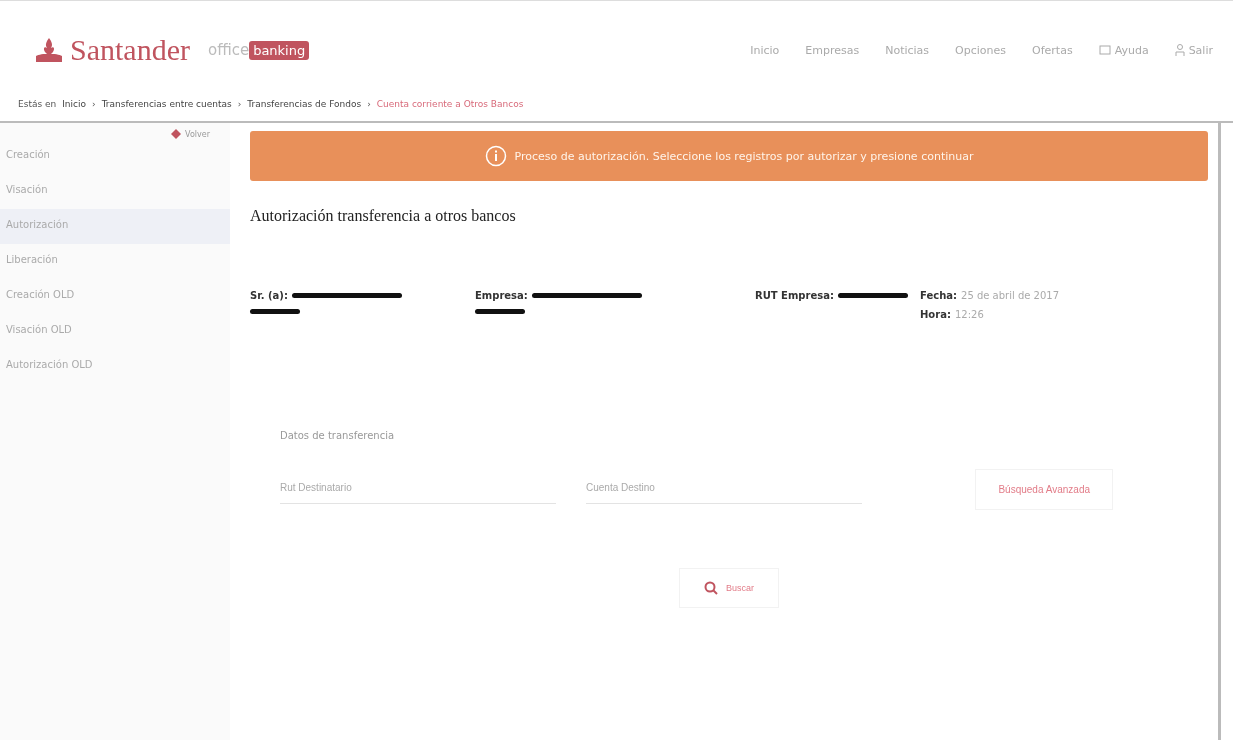  Describe the element at coordinates (304, 104) in the screenshot. I see `breadcrumb-link: Transferencias de Fondos` at that location.